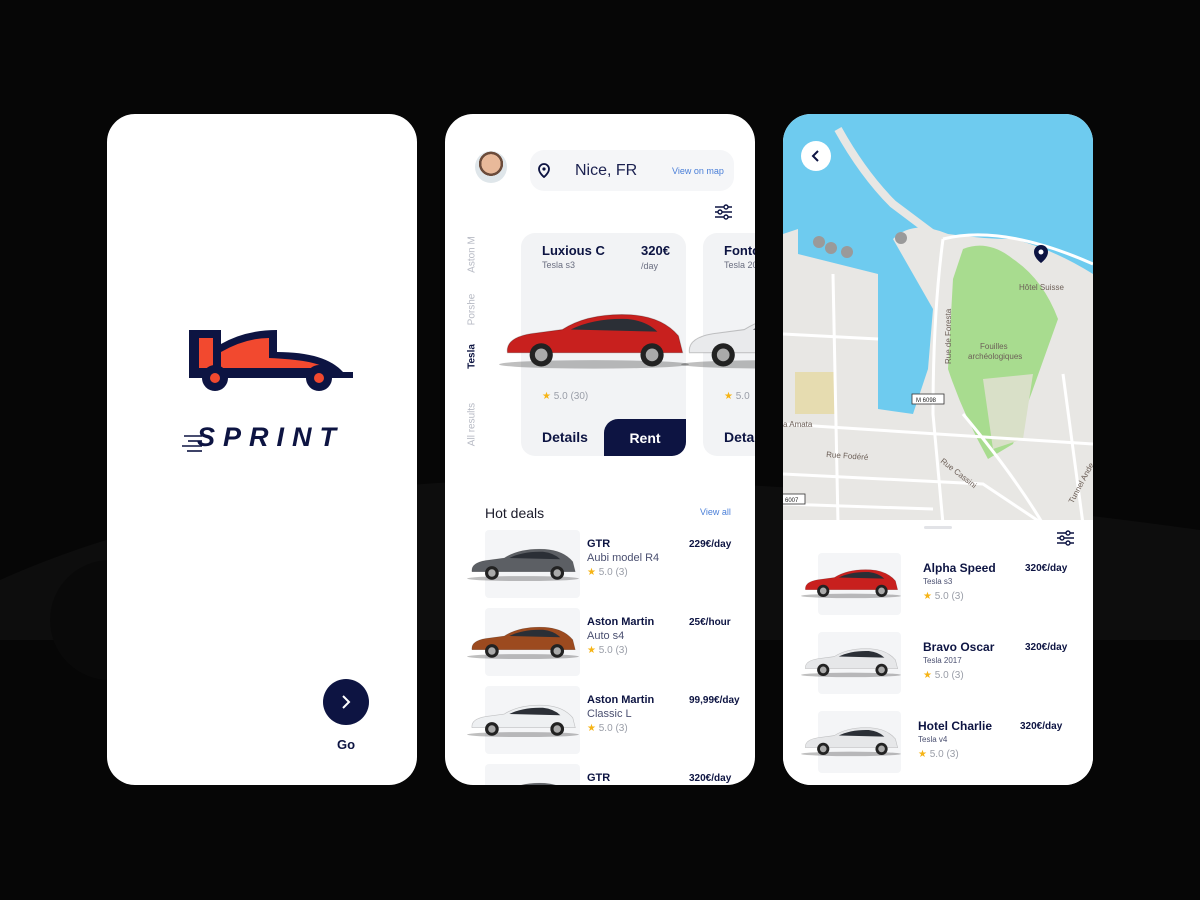 The width and height of the screenshot is (1200, 900). I want to click on featured-car-card: Fonto Tesla 20 ★ 5.0 Deta, so click(718, 344).